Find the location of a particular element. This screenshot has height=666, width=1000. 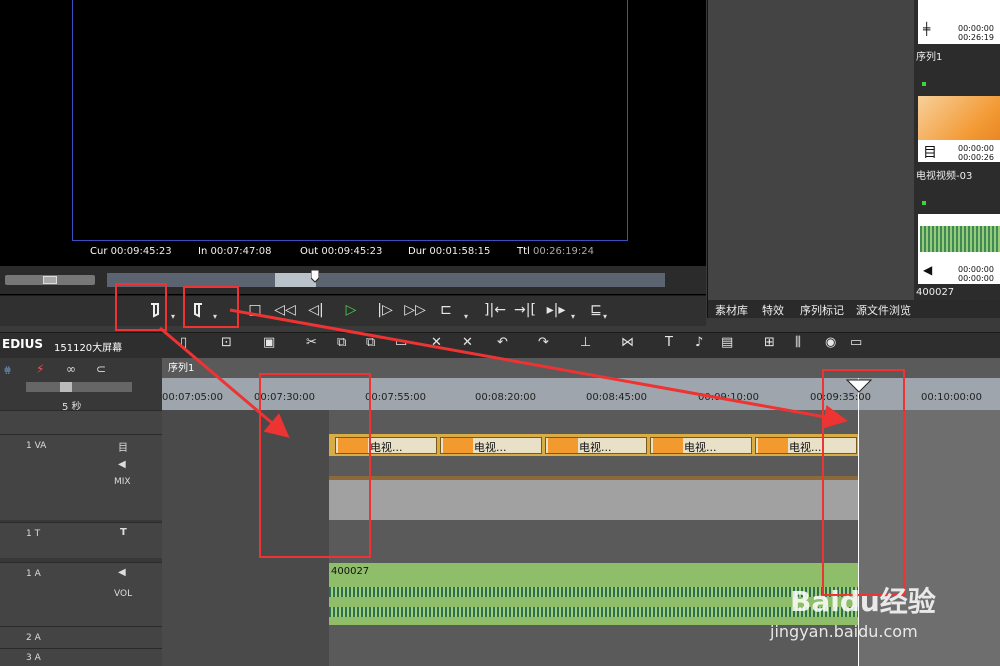

fast-forward-icon: ▷▷ is located at coordinates (415, 310).